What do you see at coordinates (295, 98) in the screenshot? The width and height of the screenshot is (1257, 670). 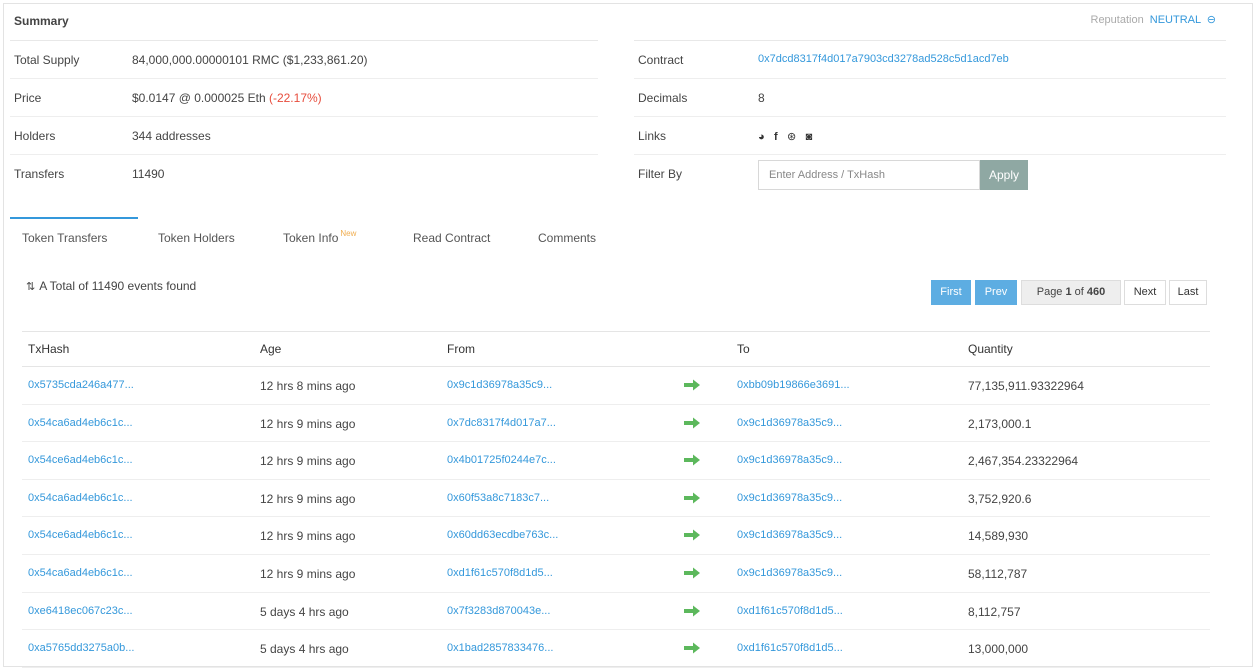 I see `price-change: (-22.17%)` at bounding box center [295, 98].